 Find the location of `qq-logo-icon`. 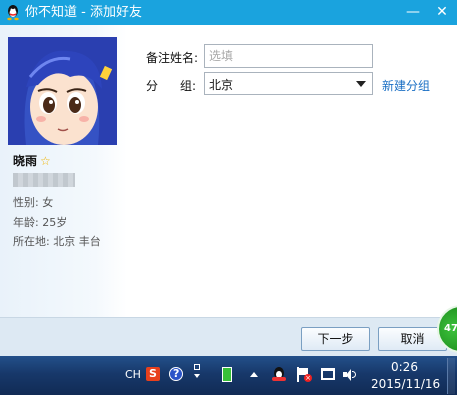

qq-logo-icon is located at coordinates (13, 13).